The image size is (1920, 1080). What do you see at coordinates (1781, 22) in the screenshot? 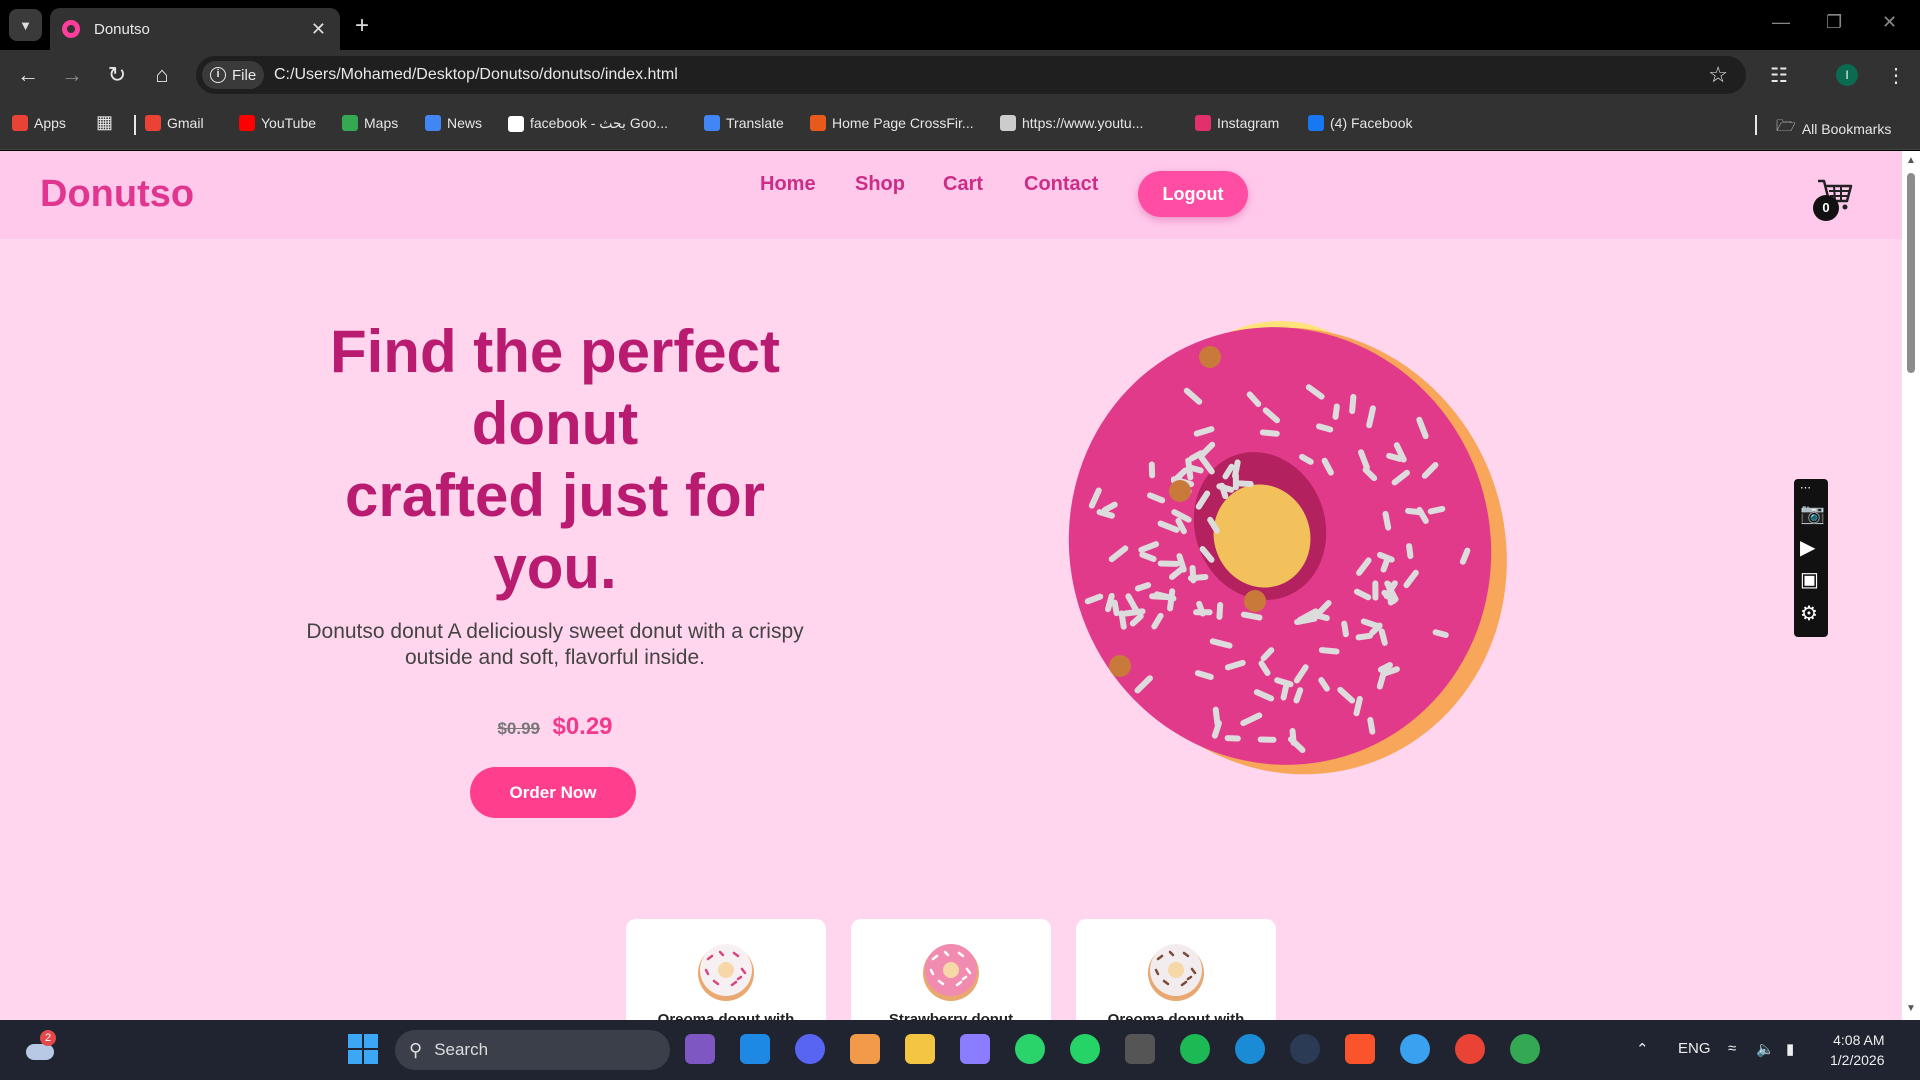
I see `minimize-icon: —` at bounding box center [1781, 22].